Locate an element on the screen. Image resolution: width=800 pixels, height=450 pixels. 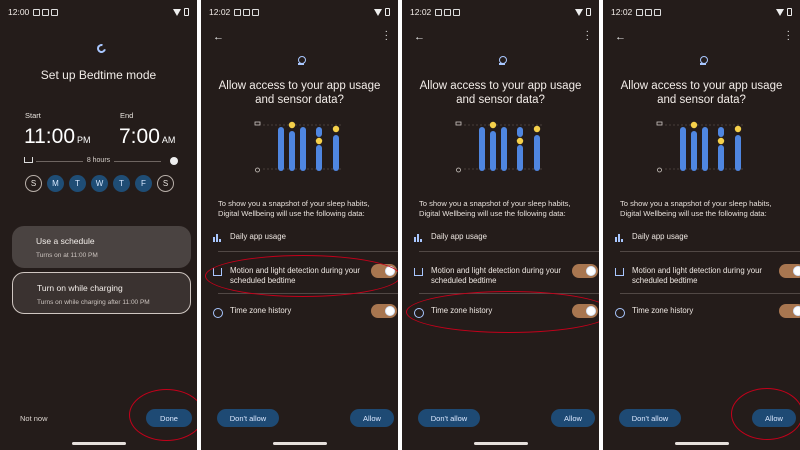
day-thursday: T is located at coordinates (121, 183).